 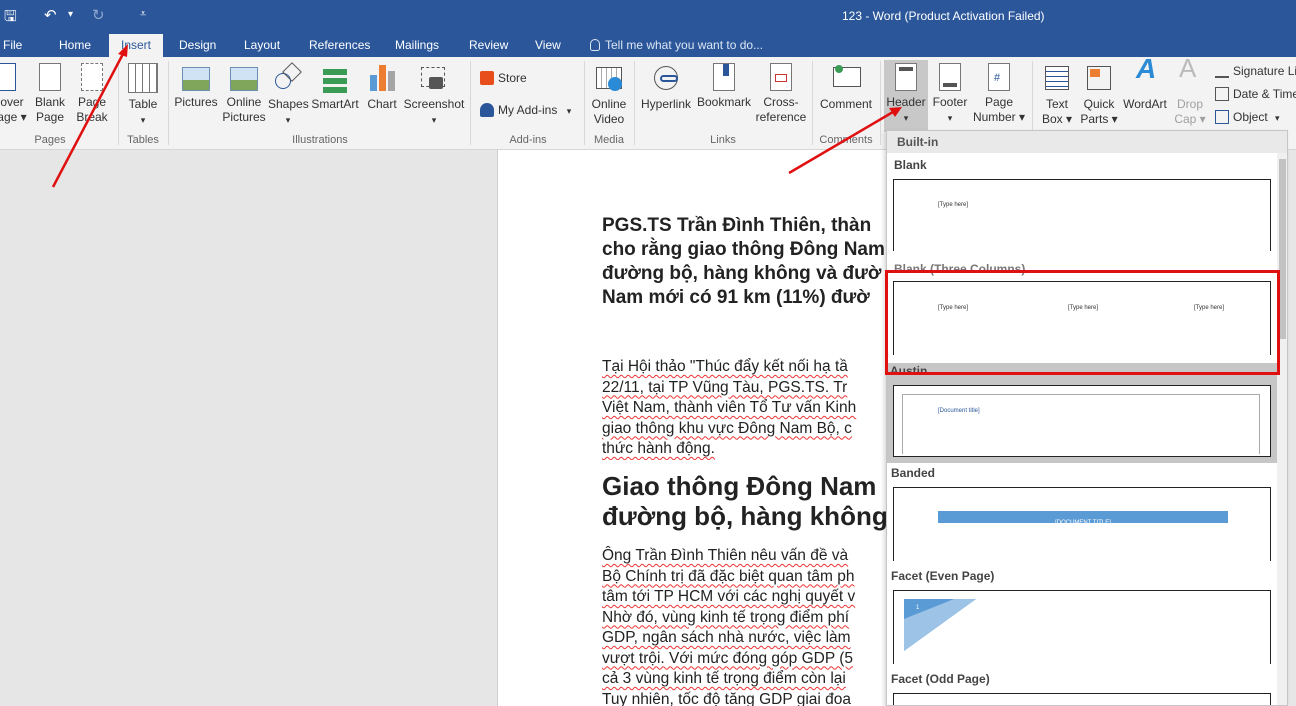 What do you see at coordinates (339, 45) in the screenshot?
I see `tab-references: References` at bounding box center [339, 45].